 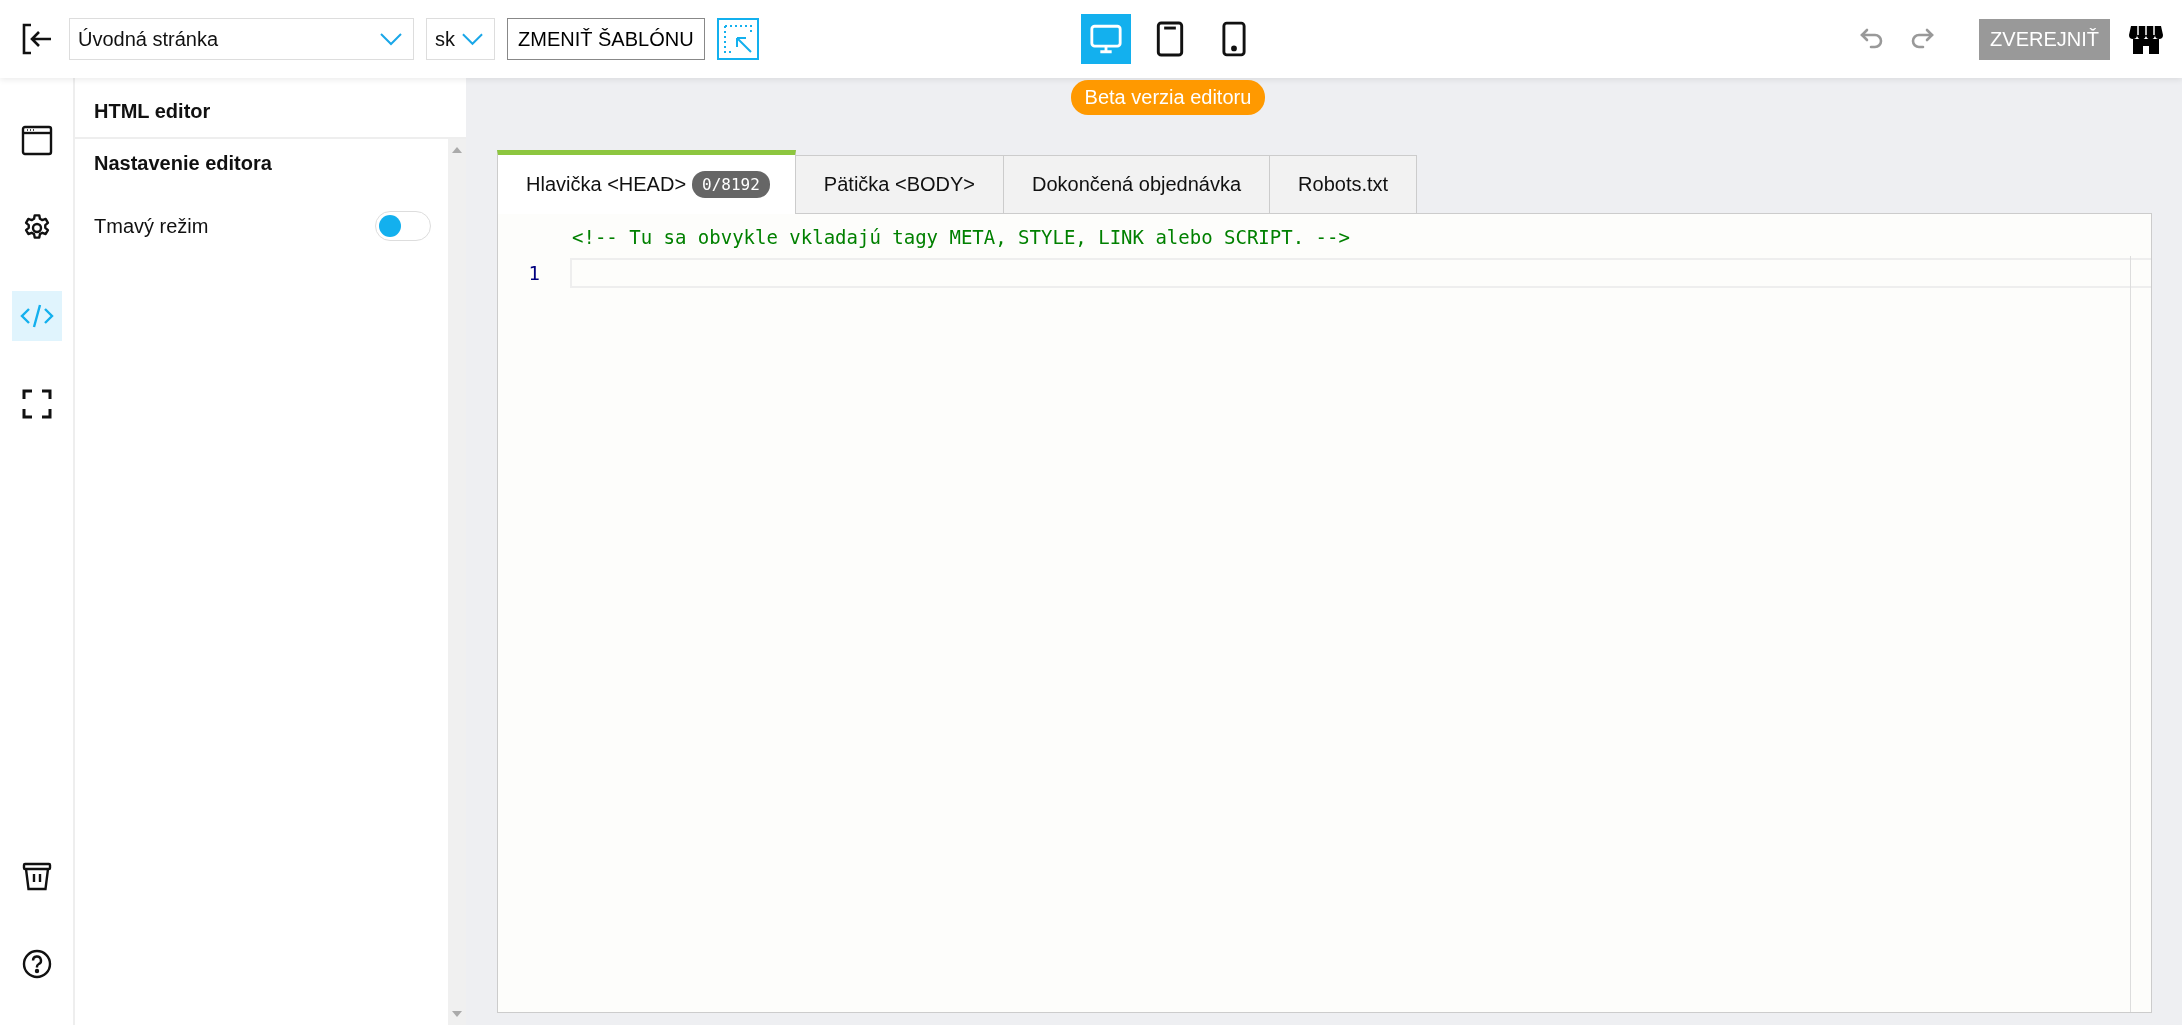 I want to click on trash-icon, so click(x=36, y=876).